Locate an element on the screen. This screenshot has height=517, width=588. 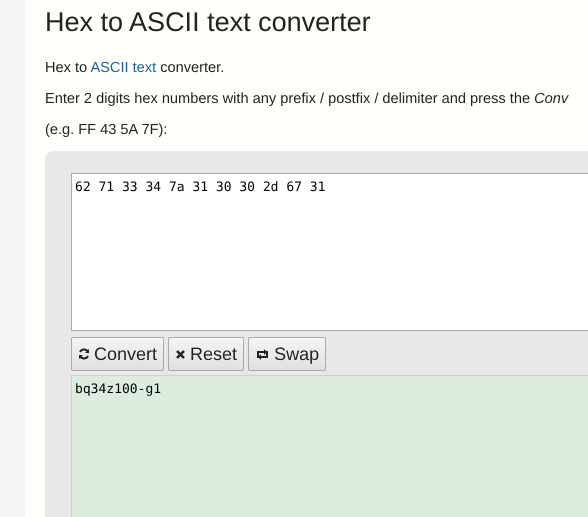
reset-button: Reset is located at coordinates (206, 354).